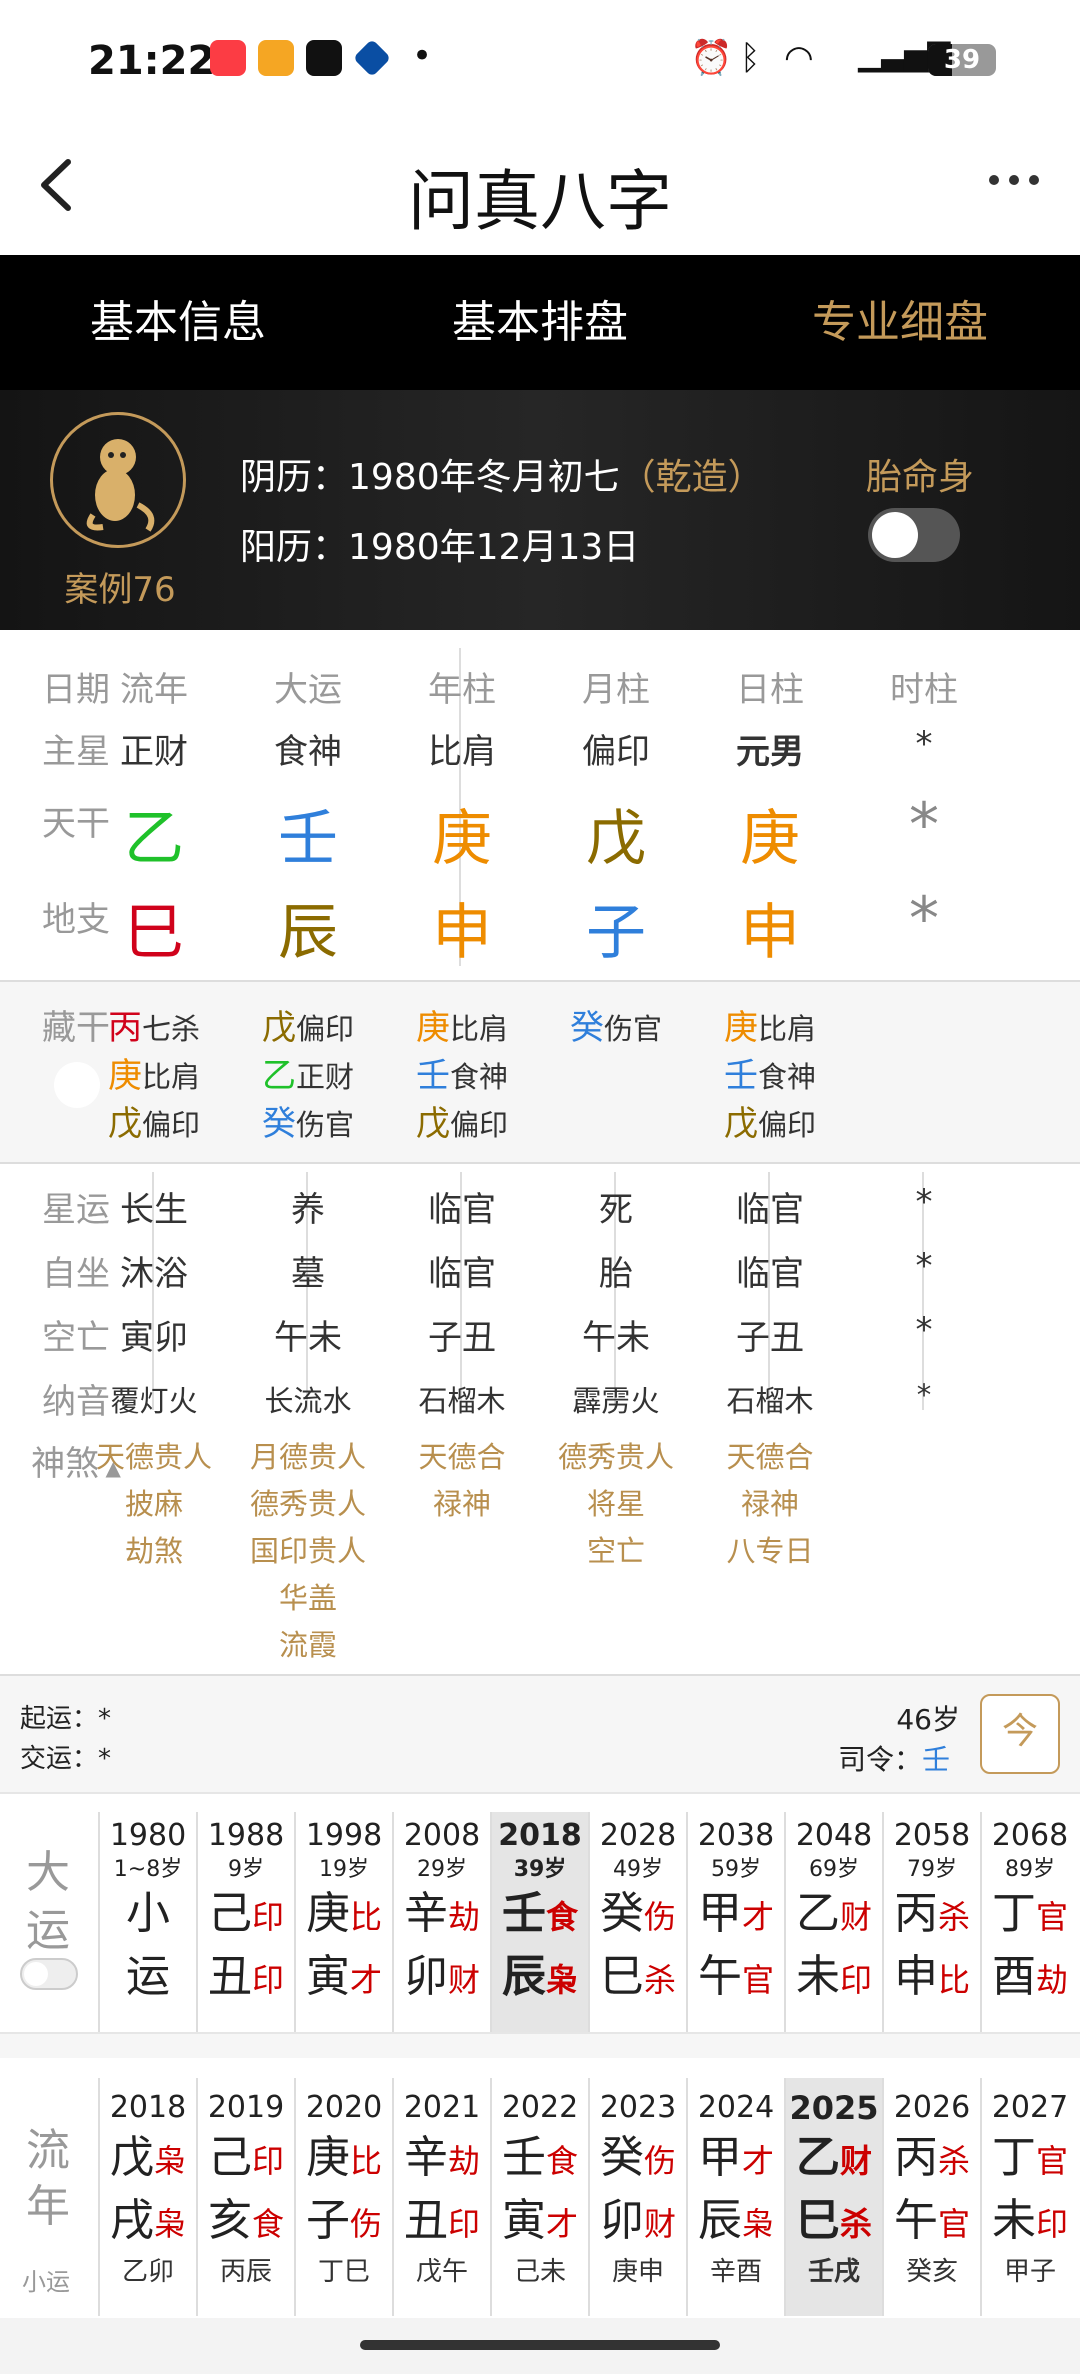 The width and height of the screenshot is (1080, 2374). What do you see at coordinates (422, 56) in the screenshot?
I see `more-notifications-icon: •` at bounding box center [422, 56].